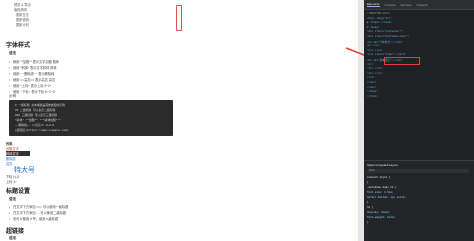 Image resolution: width=474 pixels, height=241 pixels. Describe the element at coordinates (31, 73) in the screenshot. I see `list-item: 使用 ~~删除线~~ 表示删除线` at that location.